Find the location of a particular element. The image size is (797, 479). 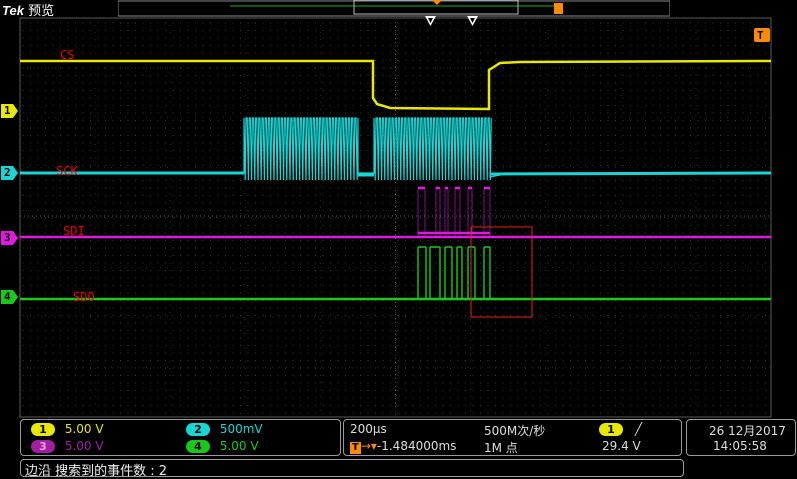

search-status-bar: 边沿 搜索到的事件数 : 2 is located at coordinates (352, 469).